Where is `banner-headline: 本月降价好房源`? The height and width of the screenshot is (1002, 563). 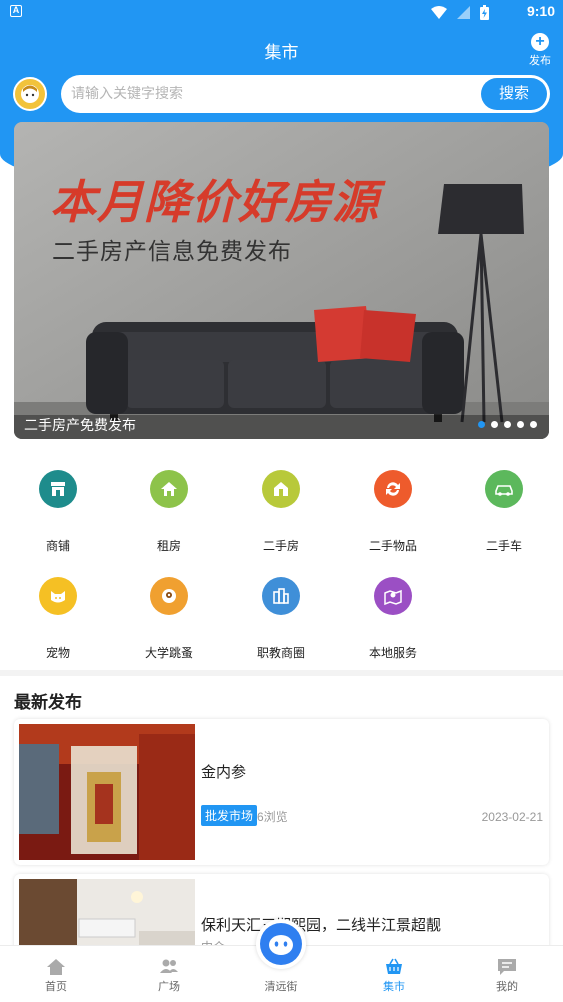 banner-headline: 本月降价好房源 is located at coordinates (214, 202).